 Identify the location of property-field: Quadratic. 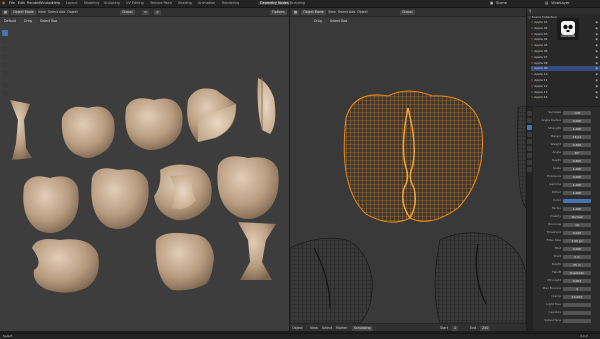
(577, 272).